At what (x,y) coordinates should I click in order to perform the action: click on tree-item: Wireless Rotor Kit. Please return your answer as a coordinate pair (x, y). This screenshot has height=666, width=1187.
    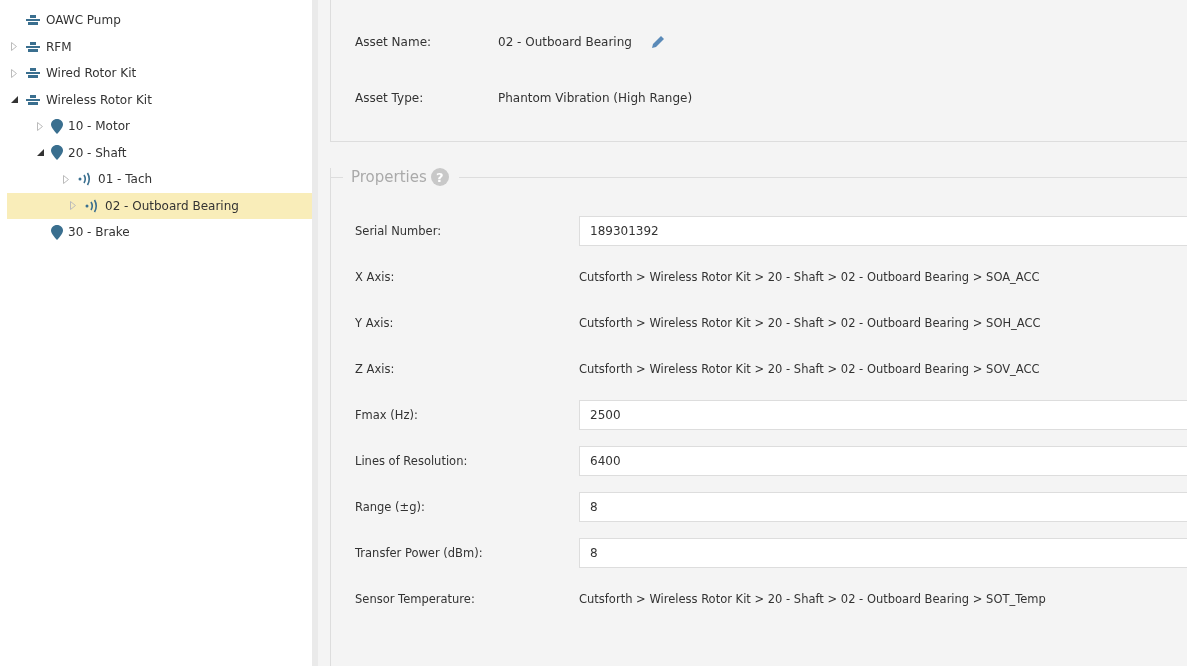
    Looking at the image, I should click on (156, 99).